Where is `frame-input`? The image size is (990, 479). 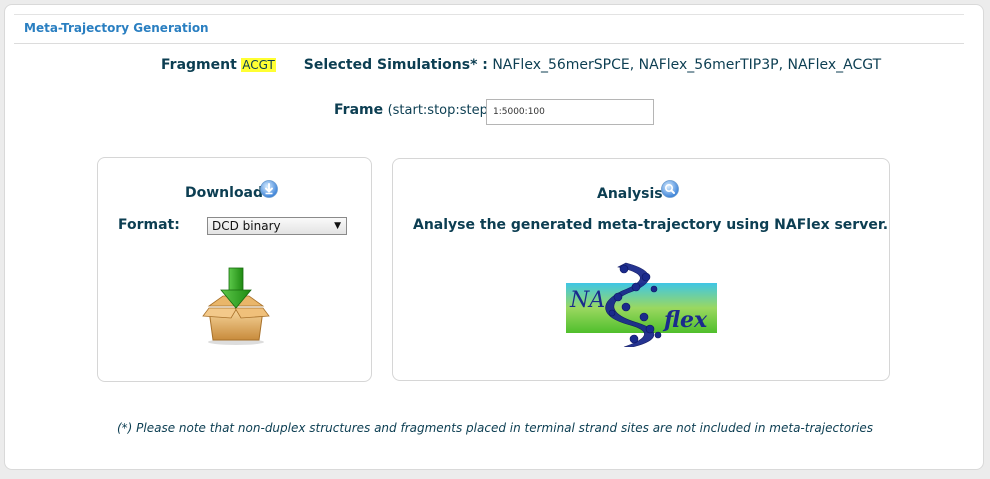
frame-input is located at coordinates (570, 112).